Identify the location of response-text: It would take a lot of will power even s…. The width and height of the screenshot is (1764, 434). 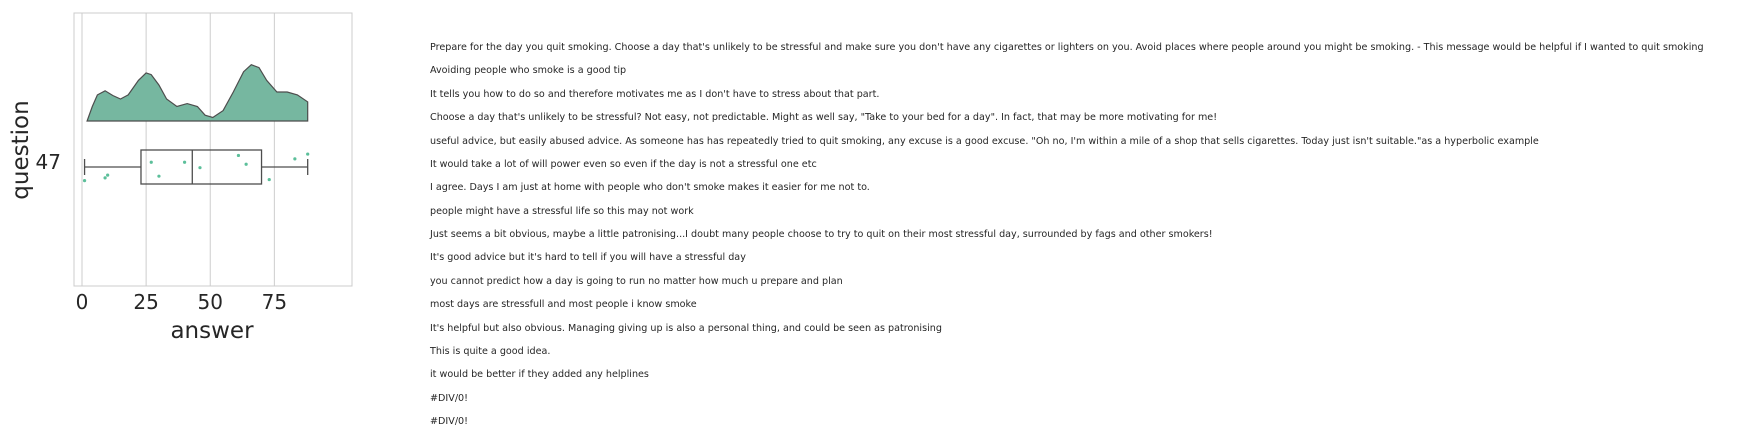
(623, 164).